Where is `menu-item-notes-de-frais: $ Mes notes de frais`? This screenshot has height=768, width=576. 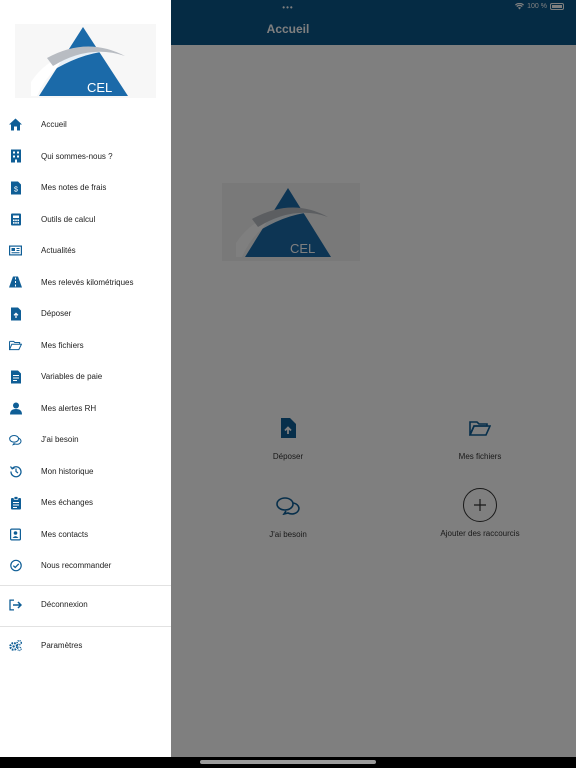
menu-item-notes-de-frais: $ Mes notes de frais is located at coordinates (85, 188).